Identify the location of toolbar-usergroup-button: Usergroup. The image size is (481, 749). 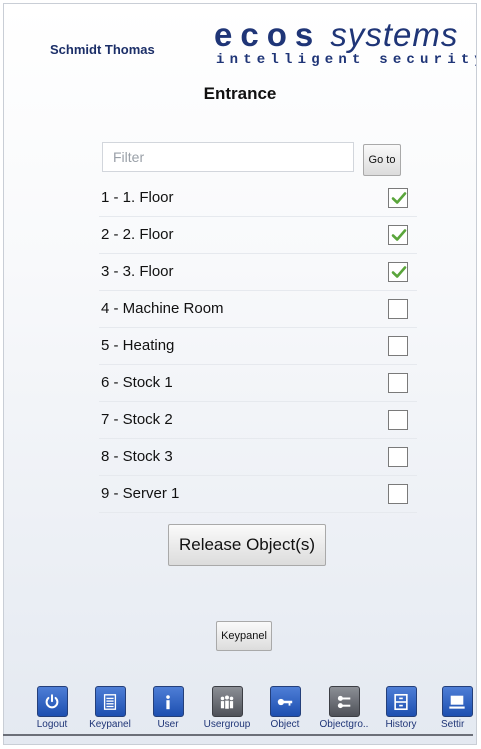
(227, 708).